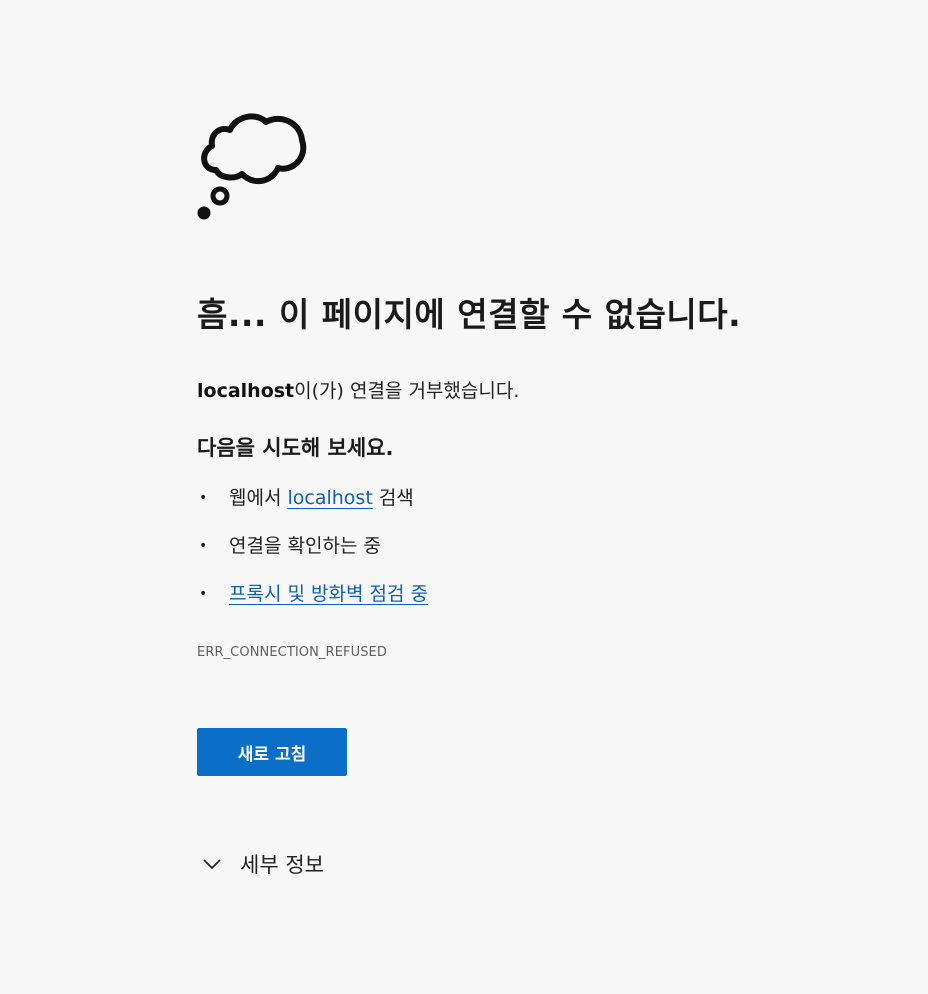 The image size is (928, 994). Describe the element at coordinates (292, 652) in the screenshot. I see `error-code: ERR_CONNECTION_REFUSED` at that location.